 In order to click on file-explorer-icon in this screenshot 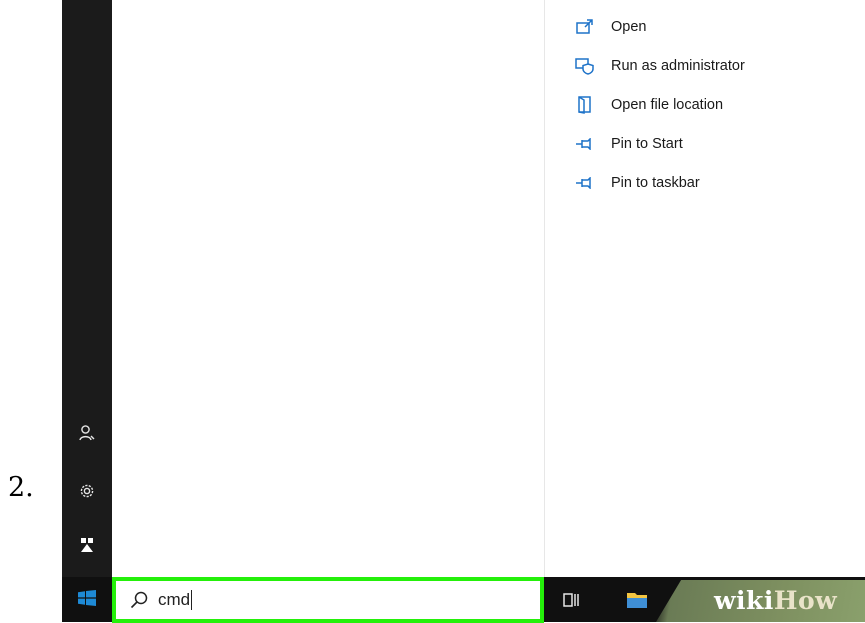, I will do `click(637, 600)`.